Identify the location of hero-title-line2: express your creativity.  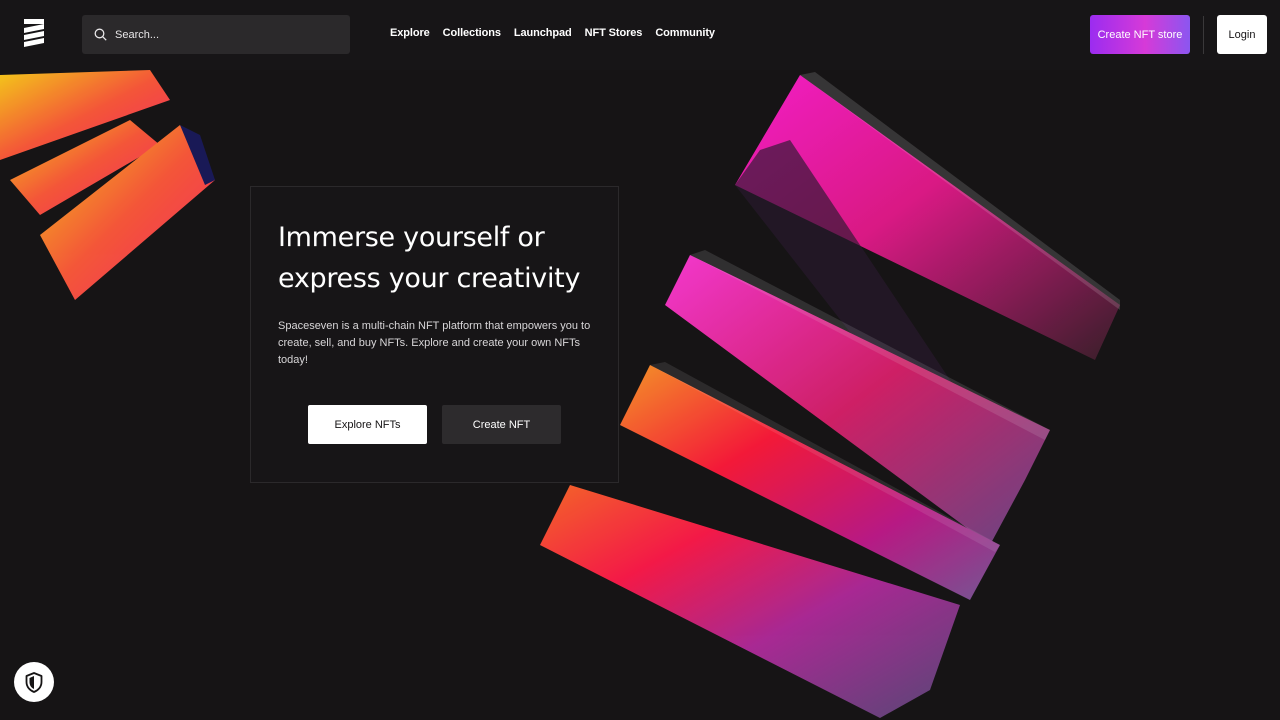
(429, 278).